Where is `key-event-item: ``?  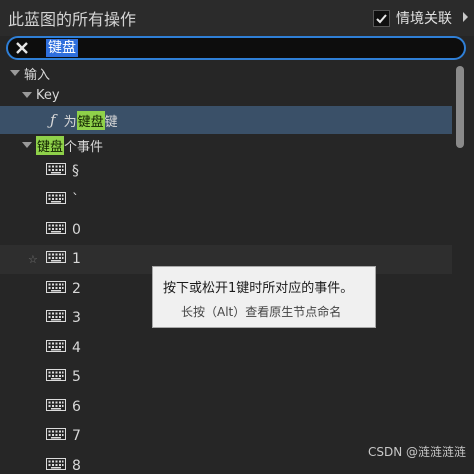 key-event-item: ` is located at coordinates (226, 200).